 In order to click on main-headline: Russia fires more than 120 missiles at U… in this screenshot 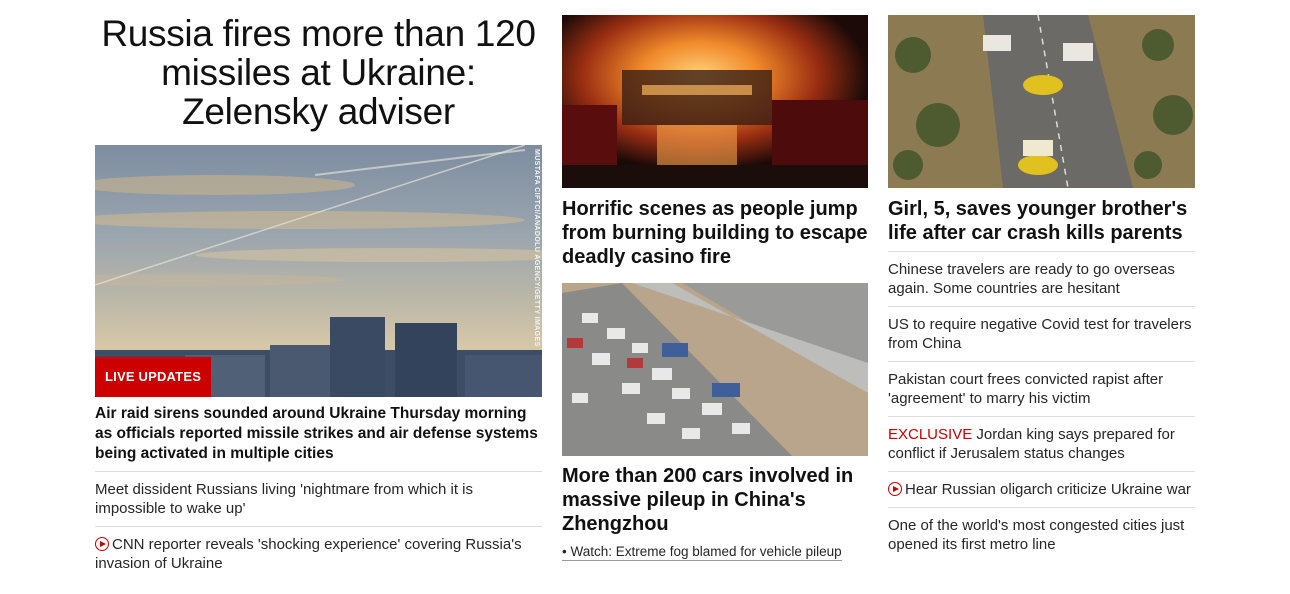, I will do `click(318, 72)`.